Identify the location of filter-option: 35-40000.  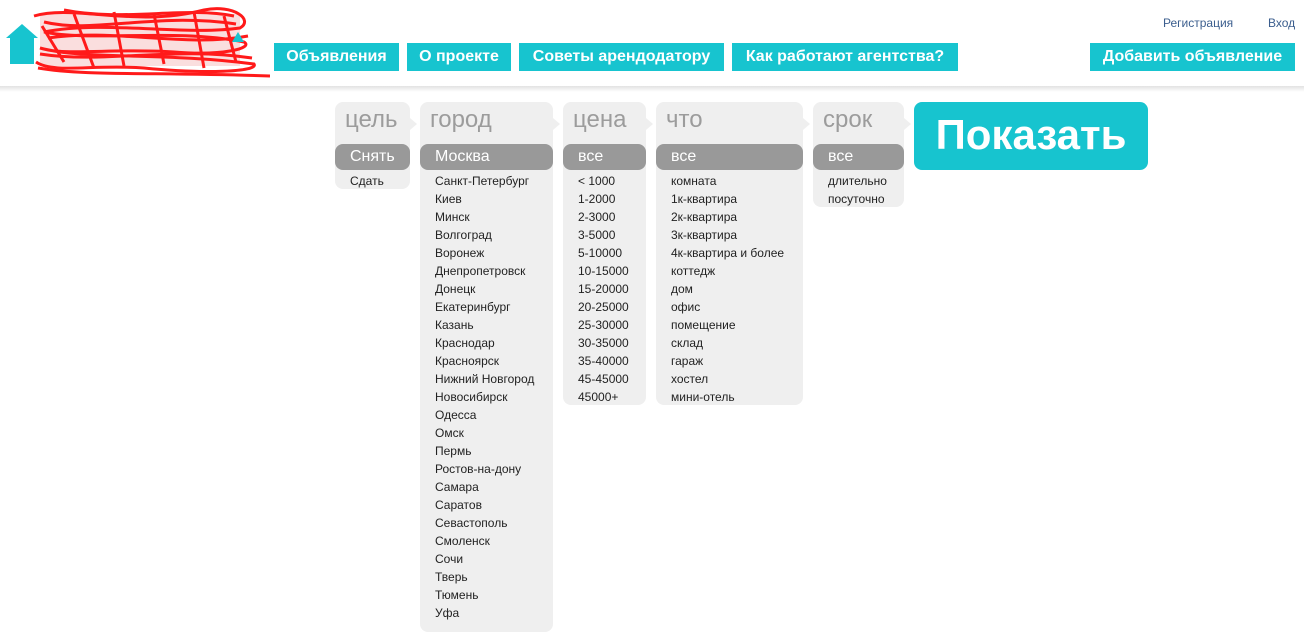
(603, 361).